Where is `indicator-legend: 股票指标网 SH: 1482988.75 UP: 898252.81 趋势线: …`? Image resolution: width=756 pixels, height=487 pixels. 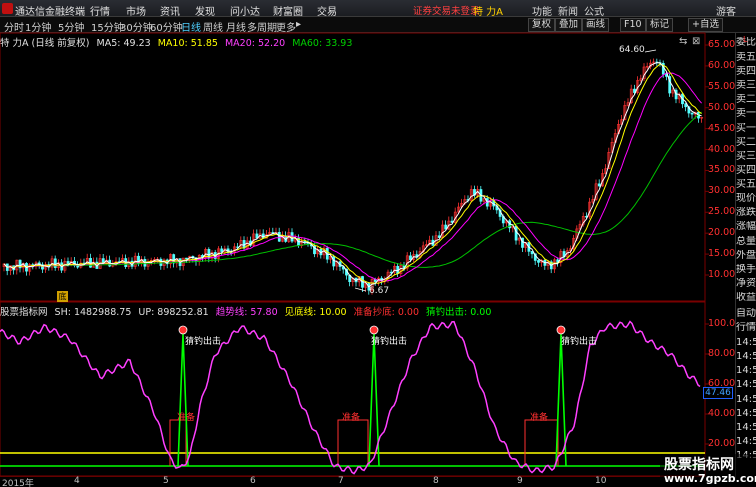 indicator-legend: 股票指标网 SH: 1482988.75 UP: 898252.81 趋势线: … is located at coordinates (352, 311).